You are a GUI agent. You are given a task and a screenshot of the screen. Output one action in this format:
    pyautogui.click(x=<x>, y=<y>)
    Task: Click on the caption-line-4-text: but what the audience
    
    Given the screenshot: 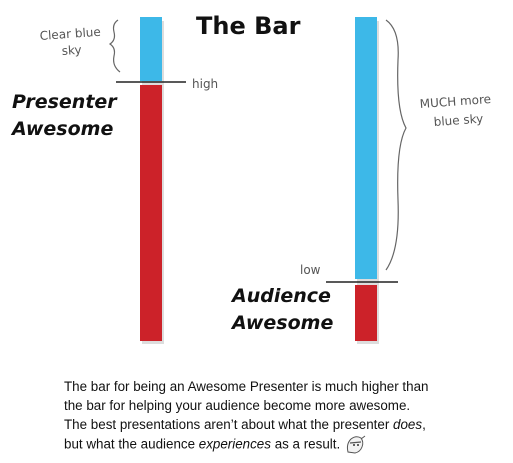 What is the action you would take?
    pyautogui.click(x=131, y=444)
    